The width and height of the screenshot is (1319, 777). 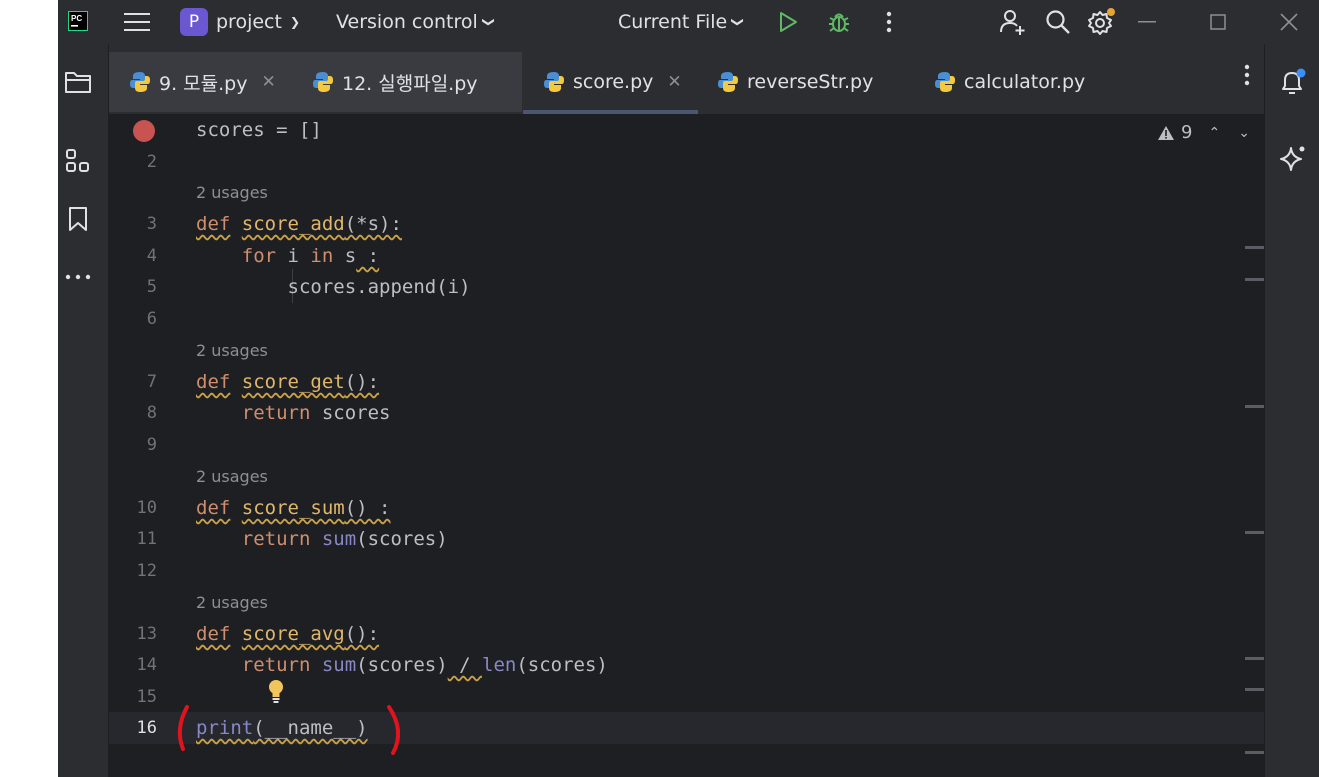 What do you see at coordinates (889, 22) in the screenshot?
I see `more-actions-button` at bounding box center [889, 22].